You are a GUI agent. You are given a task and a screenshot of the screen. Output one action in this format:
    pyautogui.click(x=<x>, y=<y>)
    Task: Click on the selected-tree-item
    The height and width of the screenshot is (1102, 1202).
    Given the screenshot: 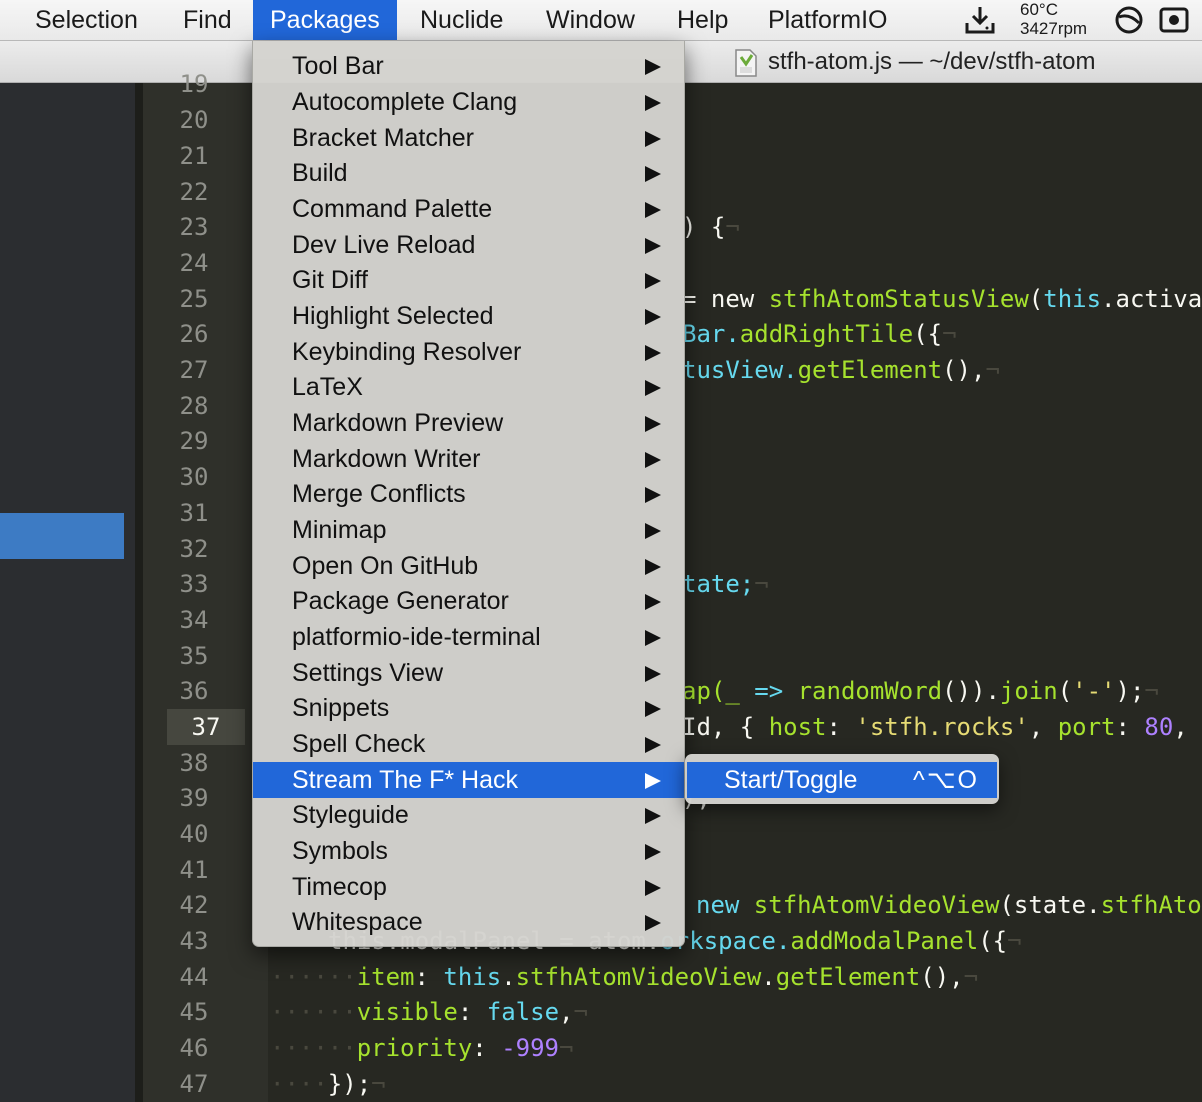 What is the action you would take?
    pyautogui.click(x=62, y=536)
    